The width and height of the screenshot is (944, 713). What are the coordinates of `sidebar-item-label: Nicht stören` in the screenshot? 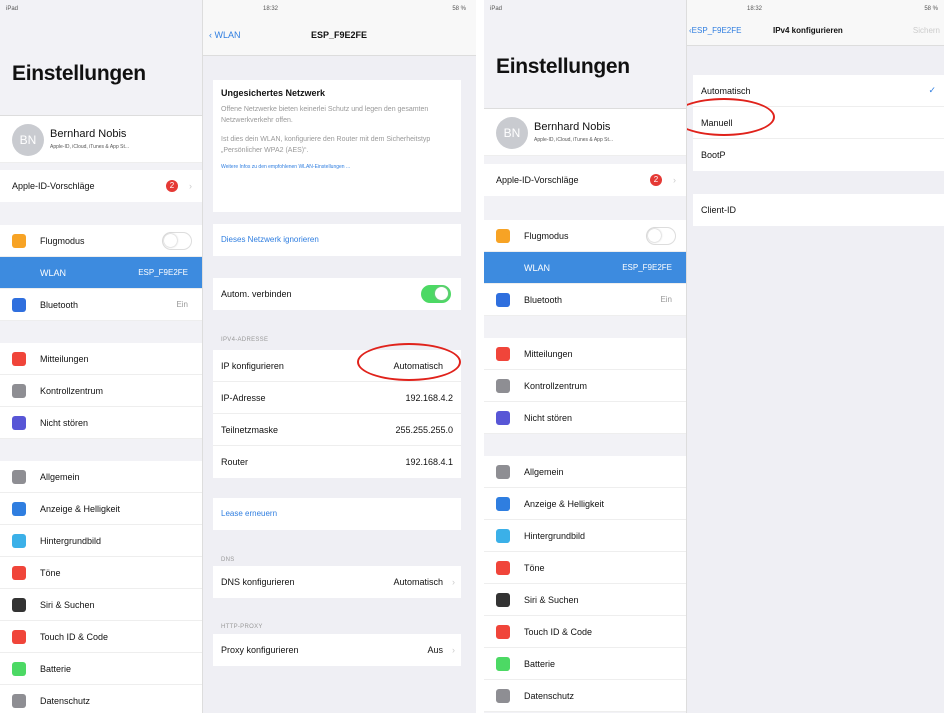 It's located at (548, 417).